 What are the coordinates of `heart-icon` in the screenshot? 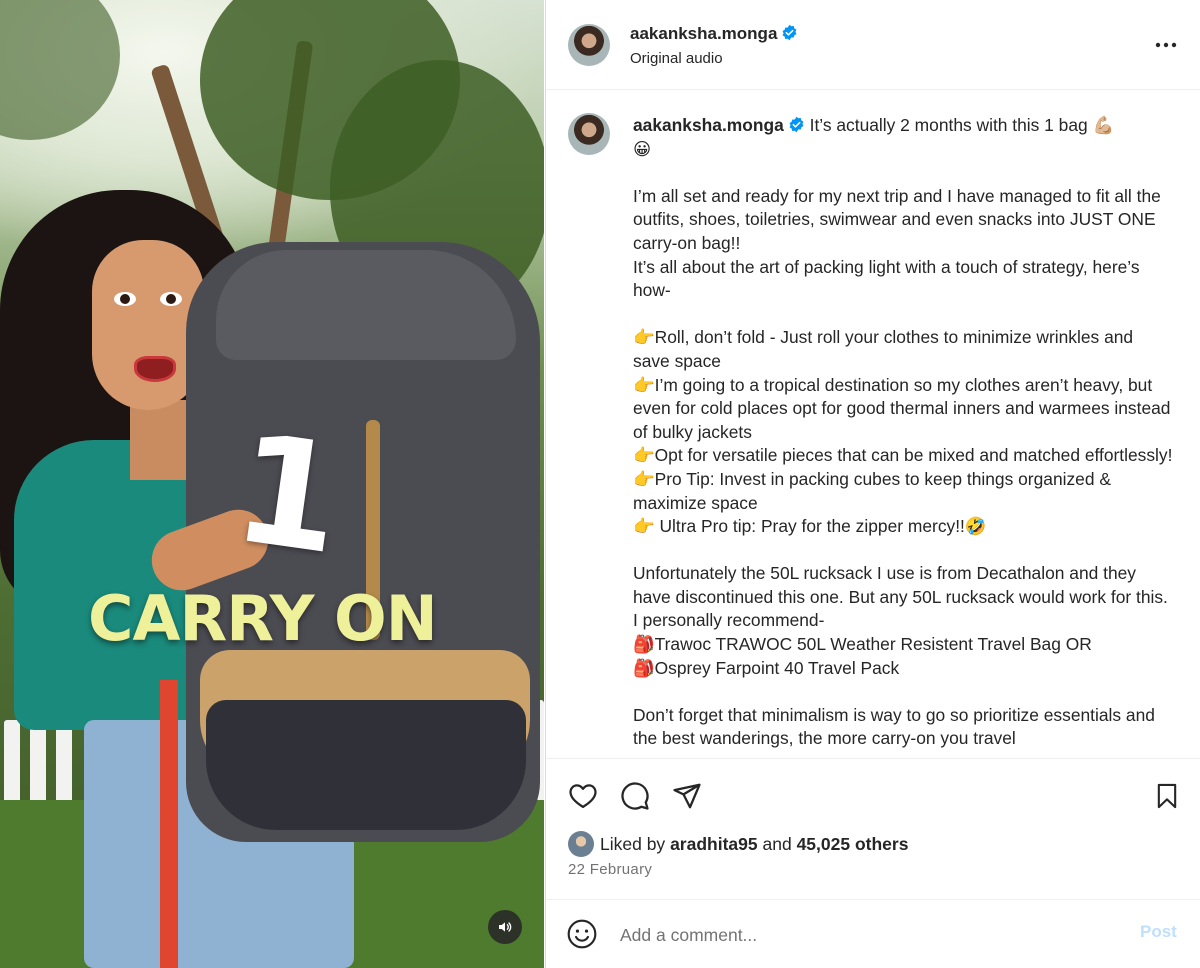 It's located at (583, 796).